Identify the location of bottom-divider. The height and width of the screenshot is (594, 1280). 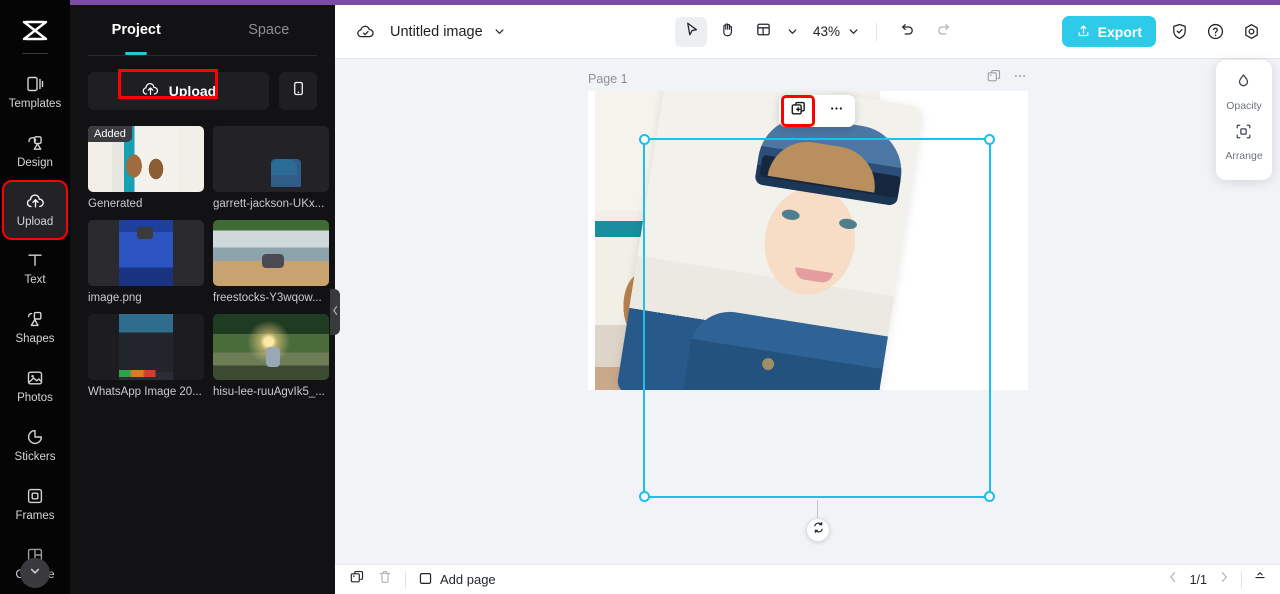
(405, 579).